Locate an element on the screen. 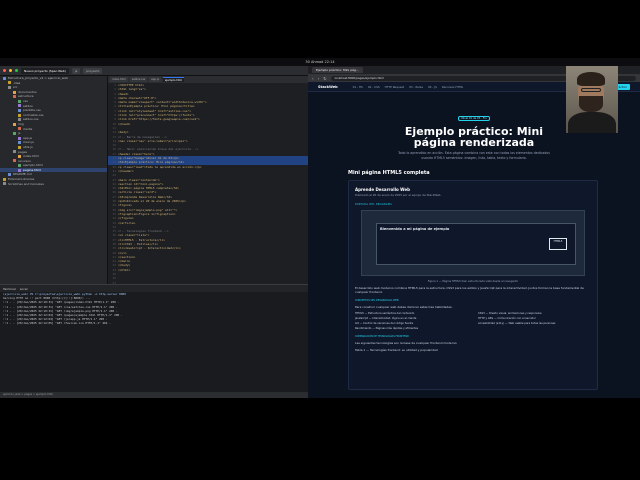  nav-link: HTTP Request is located at coordinates (394, 87).